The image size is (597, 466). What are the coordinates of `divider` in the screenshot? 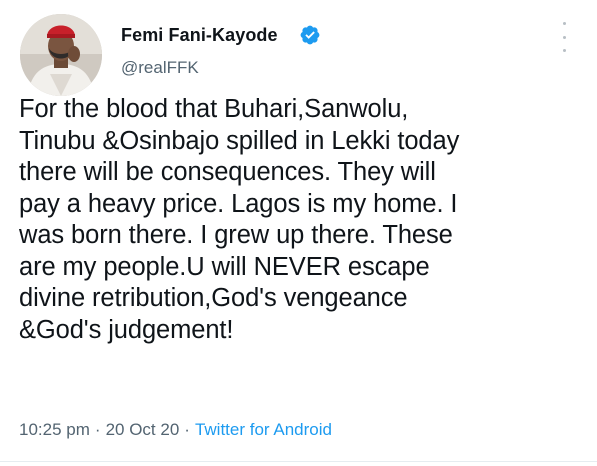 It's located at (298, 461).